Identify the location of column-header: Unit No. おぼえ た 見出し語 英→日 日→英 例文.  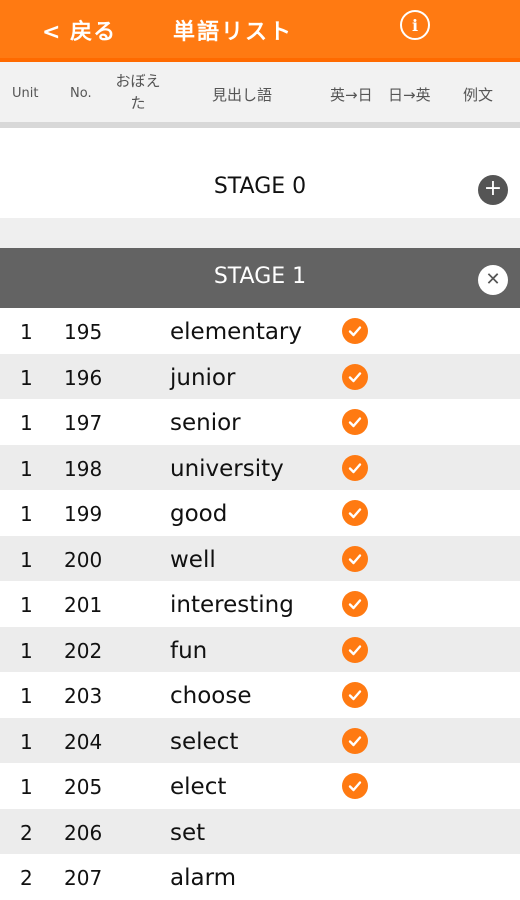
(260, 92).